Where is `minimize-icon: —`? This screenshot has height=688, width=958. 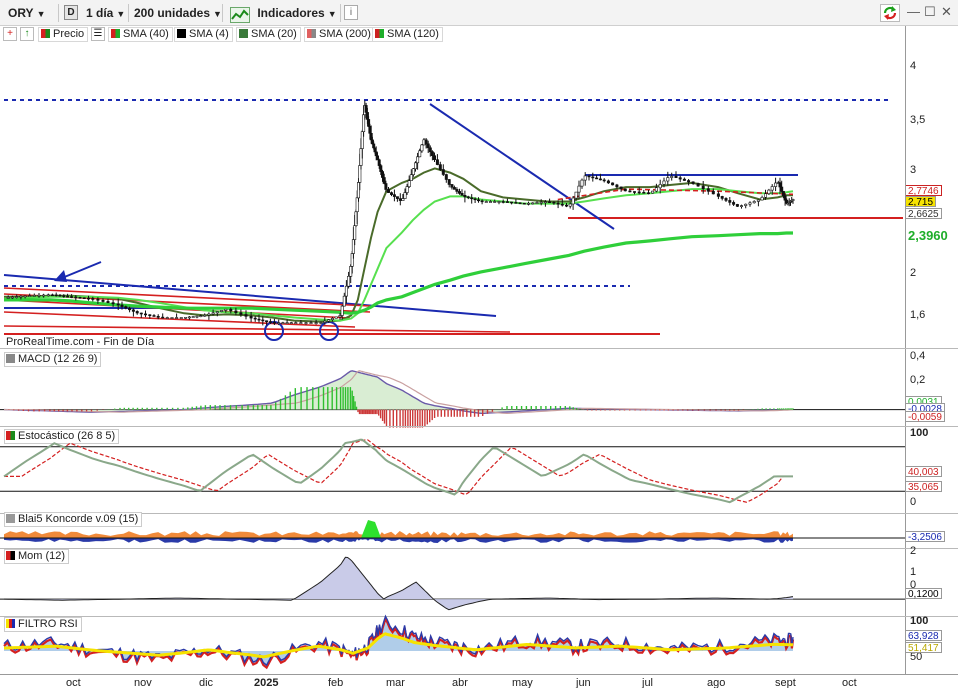
minimize-icon: — is located at coordinates (913, 11).